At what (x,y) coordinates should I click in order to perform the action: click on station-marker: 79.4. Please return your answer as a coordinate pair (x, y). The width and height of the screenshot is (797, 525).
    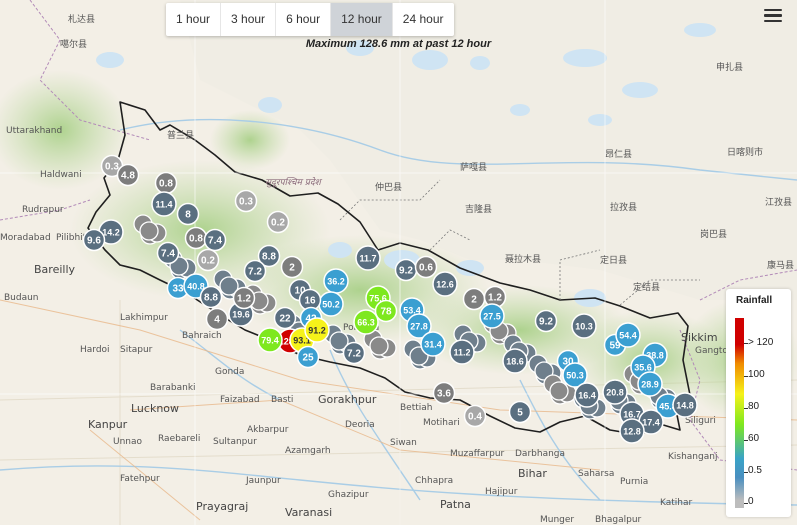
    Looking at the image, I should click on (270, 340).